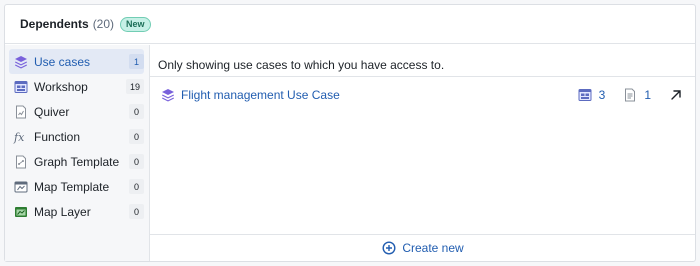  I want to click on new-badge: New, so click(135, 24).